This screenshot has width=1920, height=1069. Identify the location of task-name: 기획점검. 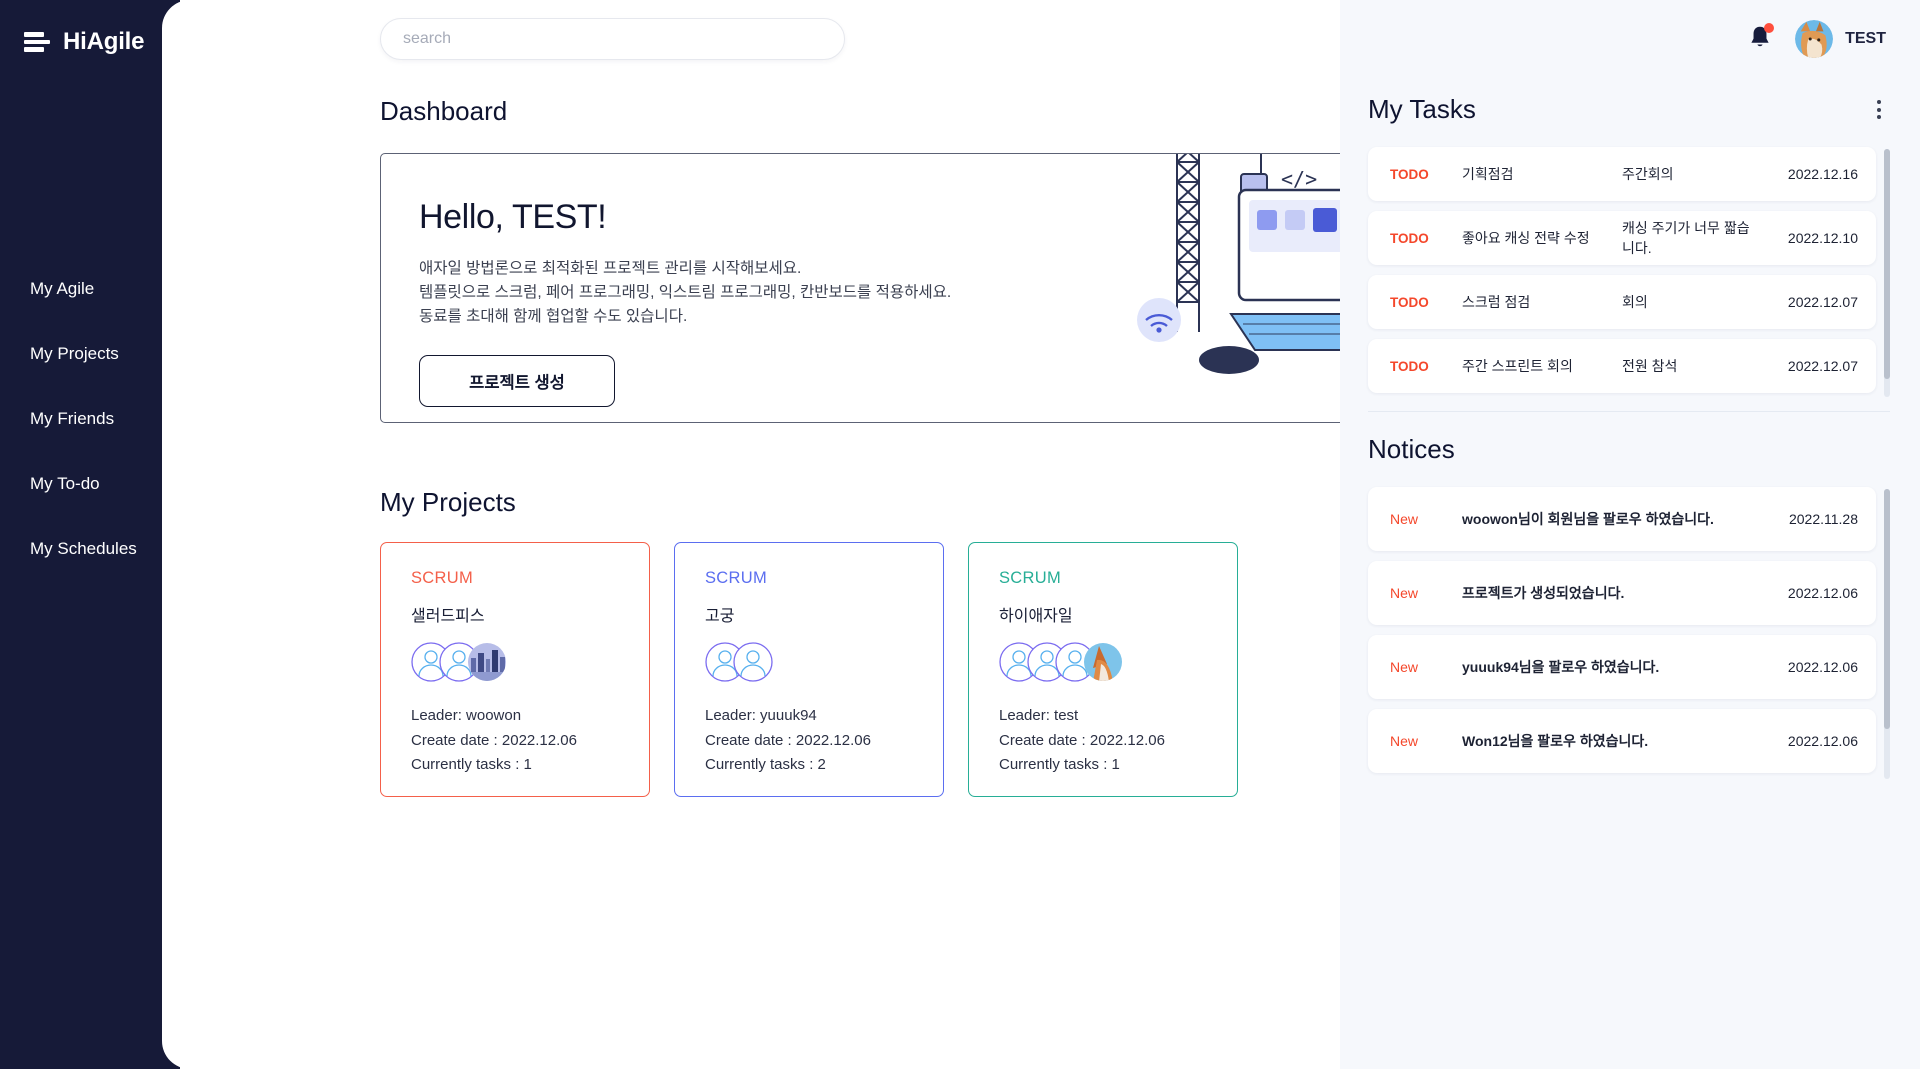
(1488, 174).